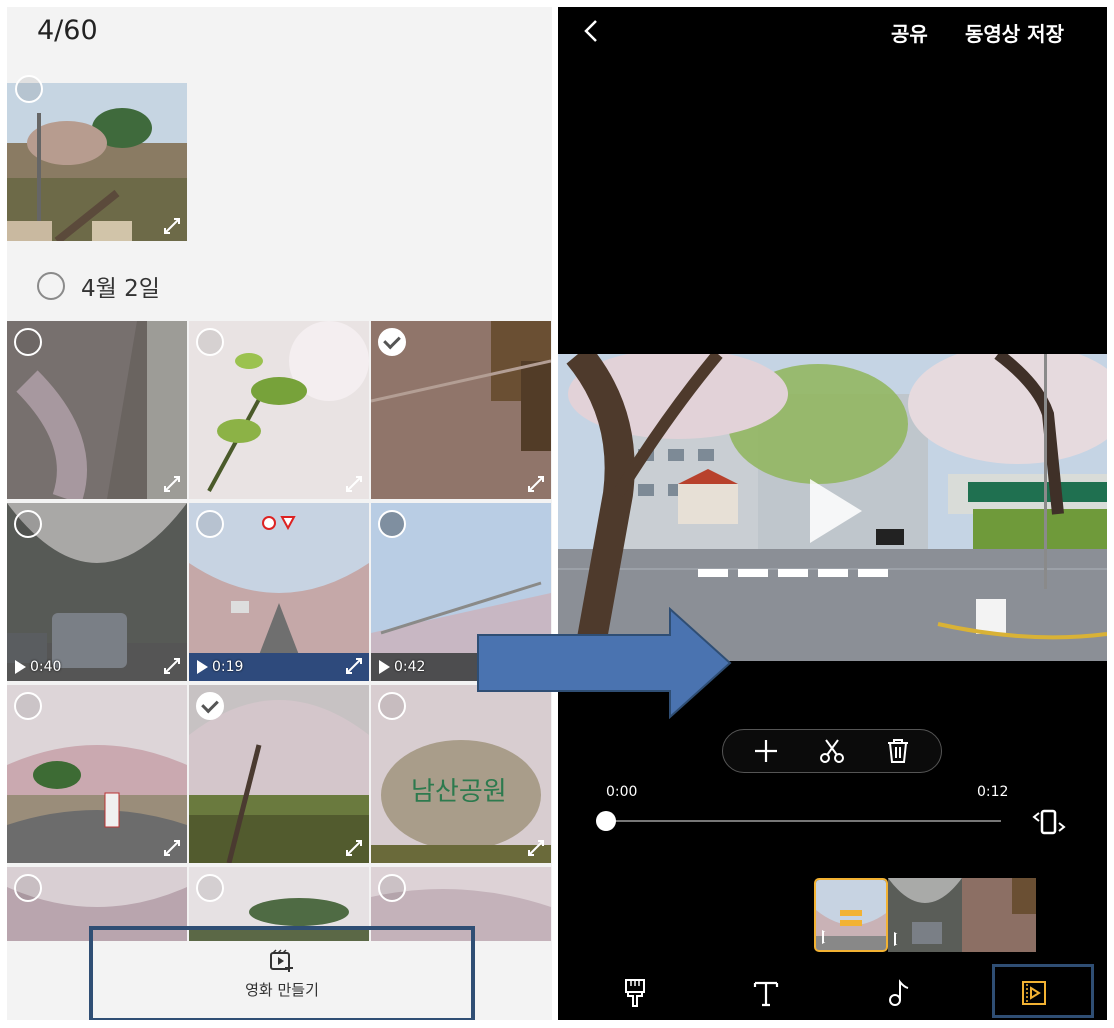  What do you see at coordinates (402, 667) in the screenshot?
I see `video-duration: 0:42` at bounding box center [402, 667].